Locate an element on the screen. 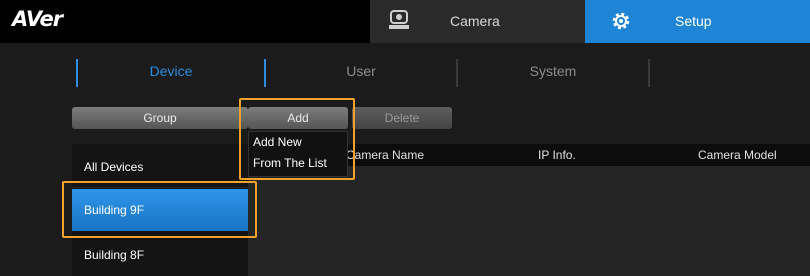 The image size is (810, 276). tab-camera: Camera is located at coordinates (477, 21).